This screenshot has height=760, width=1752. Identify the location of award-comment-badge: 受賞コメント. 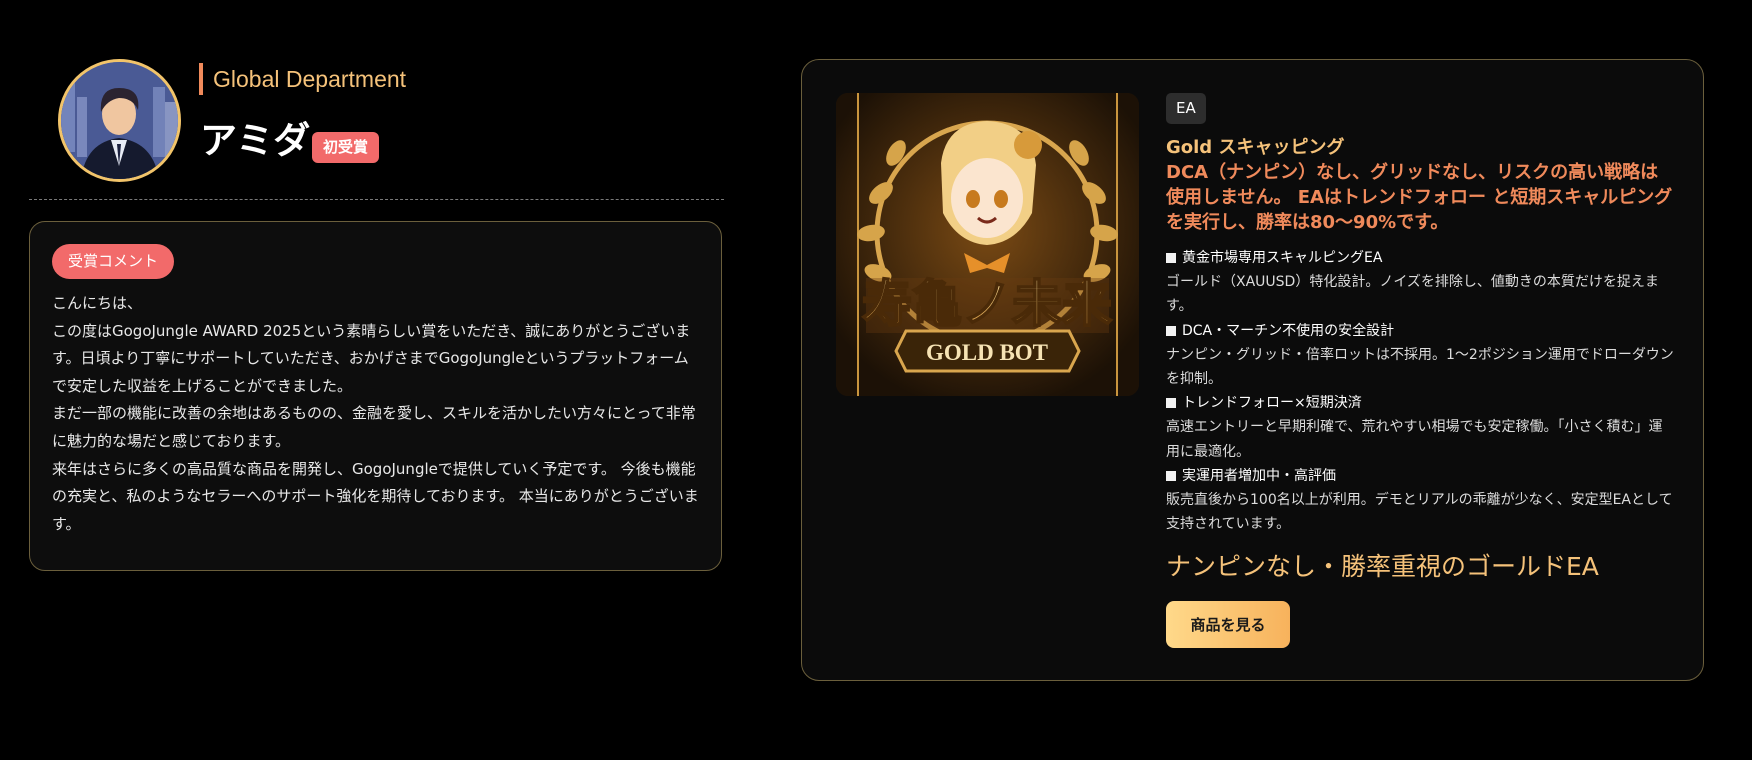
(113, 261).